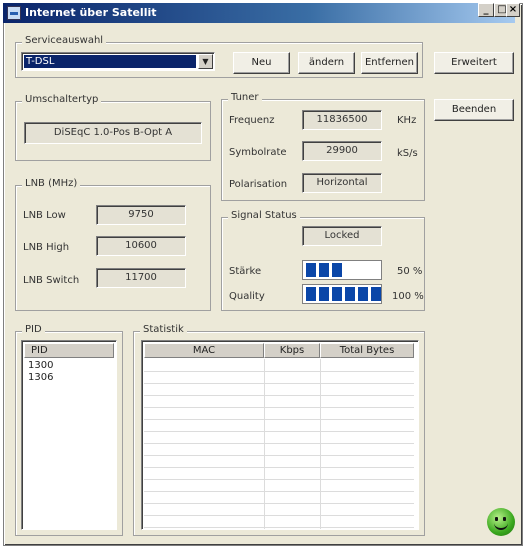  What do you see at coordinates (62, 99) in the screenshot?
I see `switch-legend: Umschaltertyp` at bounding box center [62, 99].